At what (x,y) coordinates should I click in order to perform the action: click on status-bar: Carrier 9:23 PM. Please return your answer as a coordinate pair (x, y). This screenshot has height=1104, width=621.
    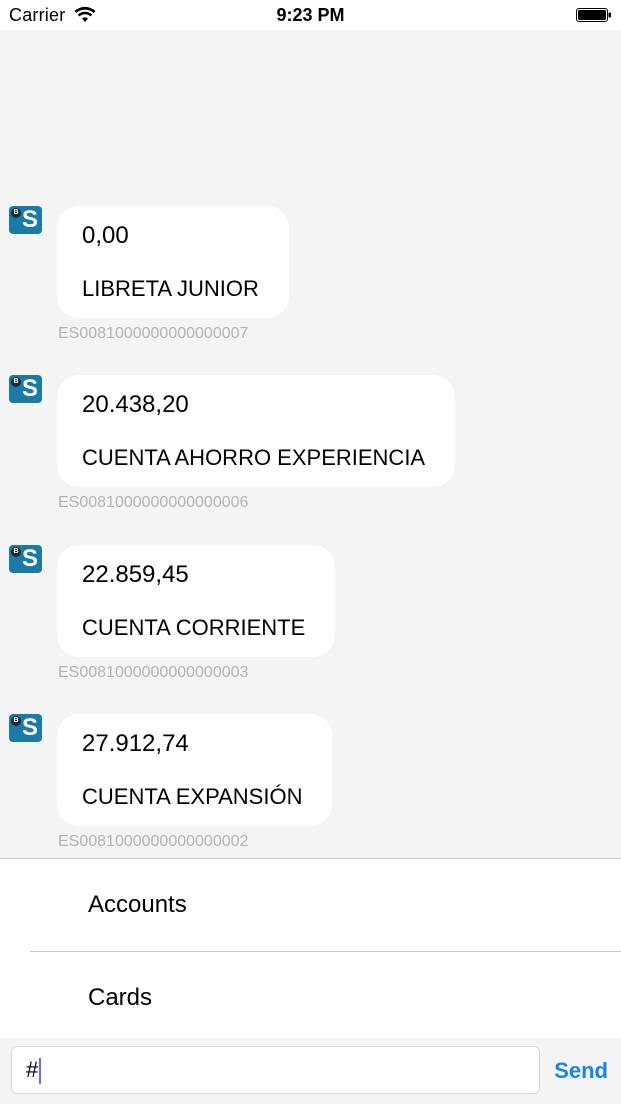
    Looking at the image, I should click on (310, 15).